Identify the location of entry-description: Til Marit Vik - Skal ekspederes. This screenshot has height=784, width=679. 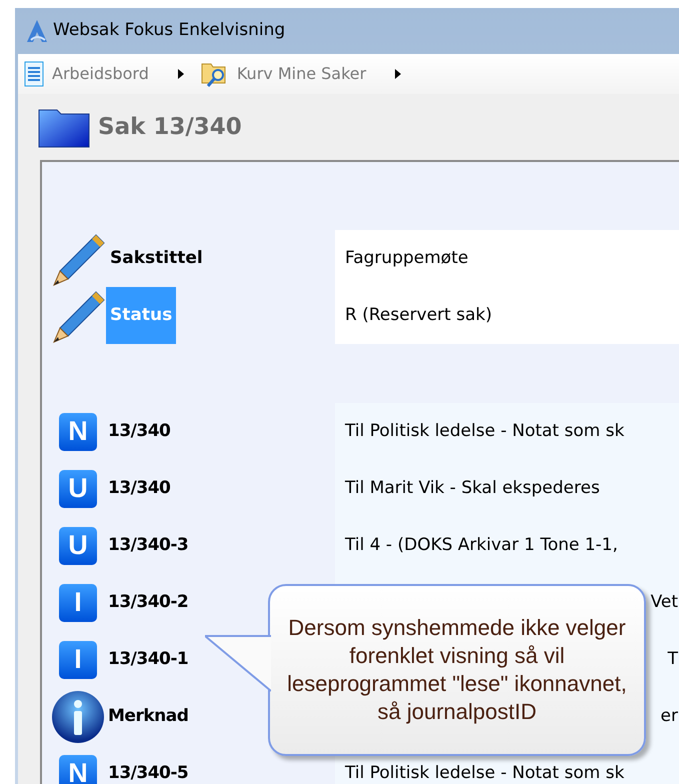
(507, 488).